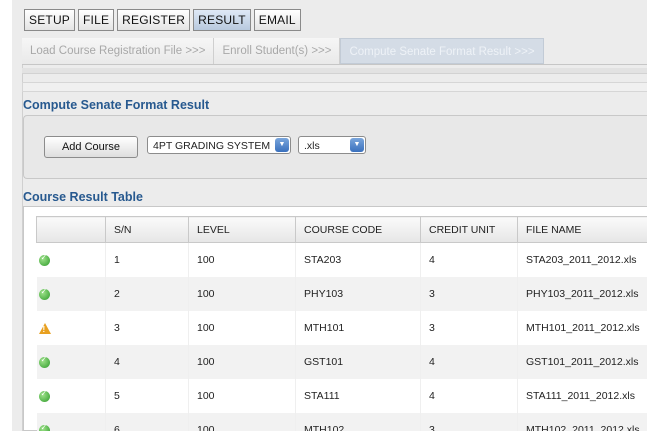  Describe the element at coordinates (582, 294) in the screenshot. I see `cell-file-name: PHY103_2011_2012.xls` at that location.